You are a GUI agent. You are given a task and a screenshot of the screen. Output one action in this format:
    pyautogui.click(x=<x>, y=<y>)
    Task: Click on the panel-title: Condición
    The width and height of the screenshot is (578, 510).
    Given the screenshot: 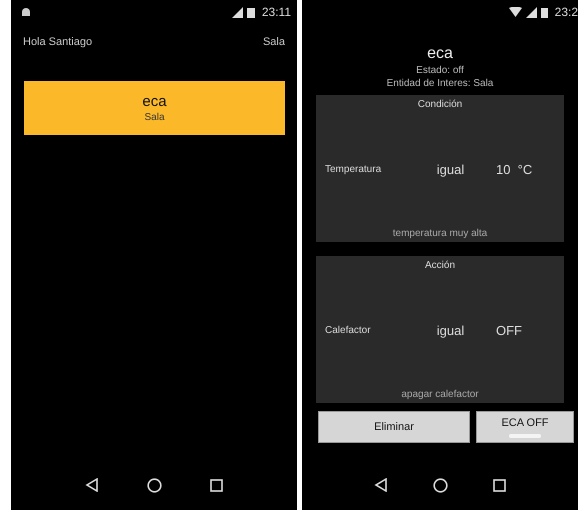 What is the action you would take?
    pyautogui.click(x=440, y=104)
    